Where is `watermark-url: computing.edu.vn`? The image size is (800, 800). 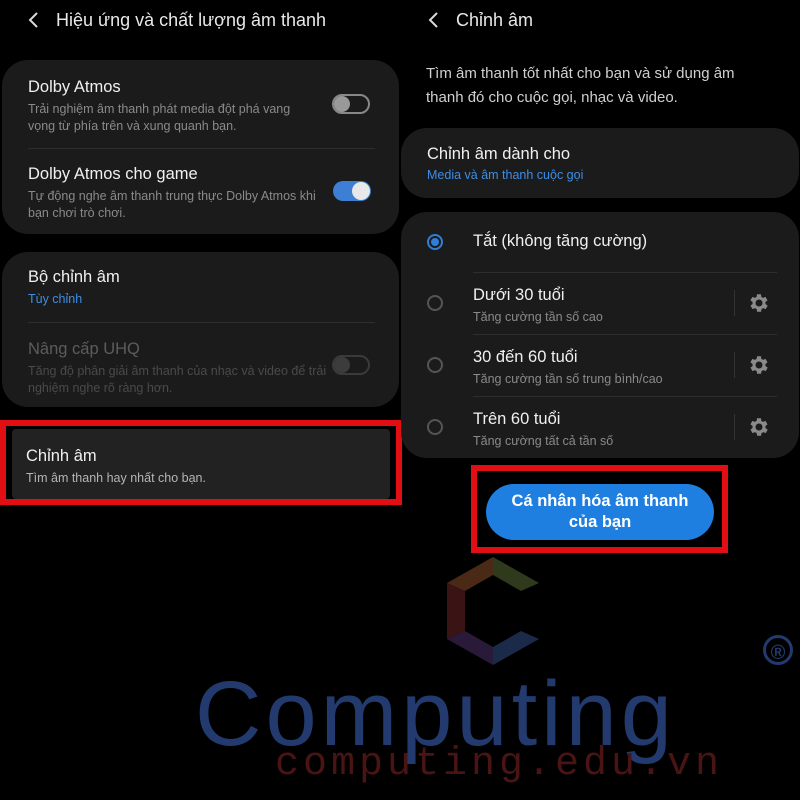
watermark-url: computing.edu.vn is located at coordinates (499, 764).